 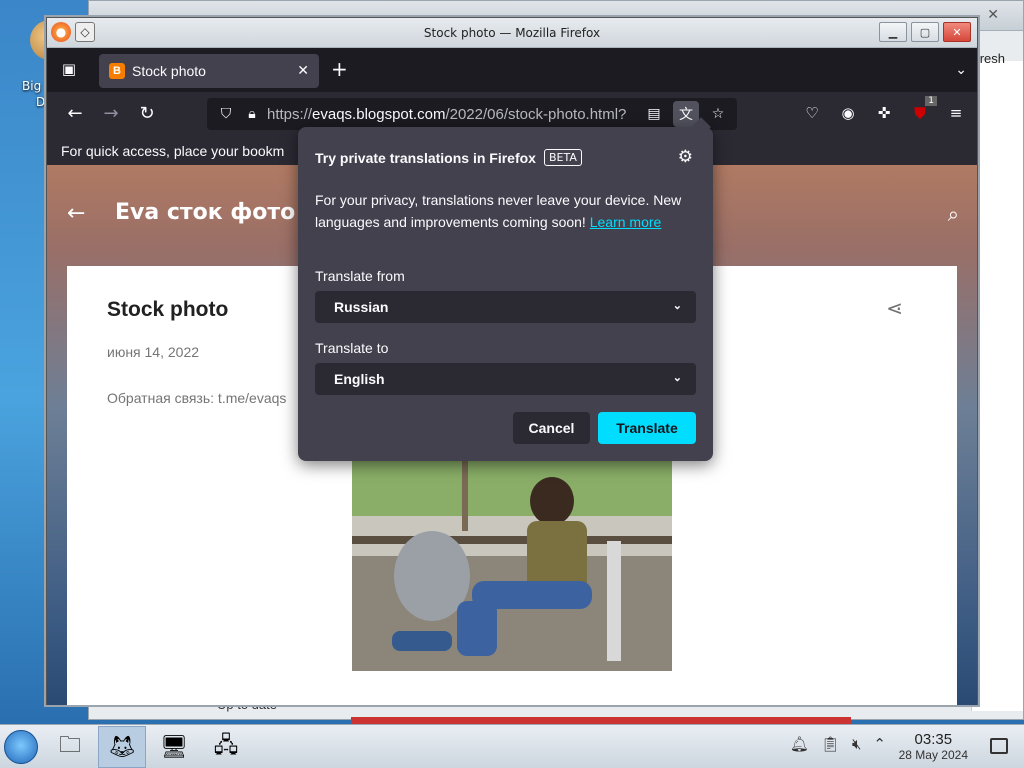 I want to click on clipboard-icon: 📋︎, so click(x=830, y=744).